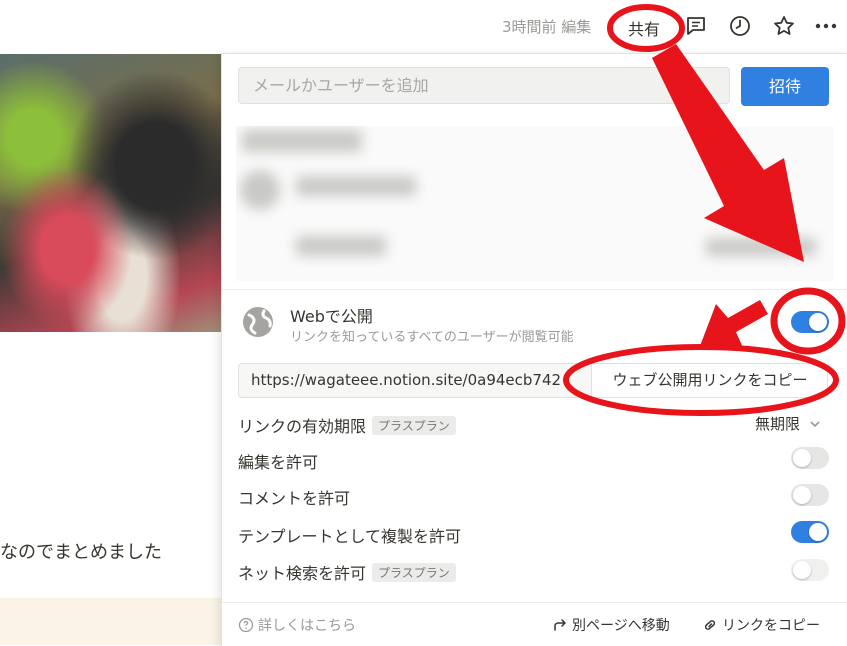  I want to click on copy-web-link-button: ウェブ公開用リンクをコピー, so click(709, 380).